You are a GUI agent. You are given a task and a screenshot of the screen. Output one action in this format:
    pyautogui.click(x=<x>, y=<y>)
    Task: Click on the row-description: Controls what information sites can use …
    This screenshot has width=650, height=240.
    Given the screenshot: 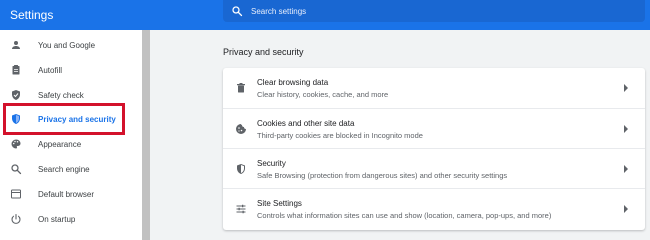 What is the action you would take?
    pyautogui.click(x=404, y=215)
    